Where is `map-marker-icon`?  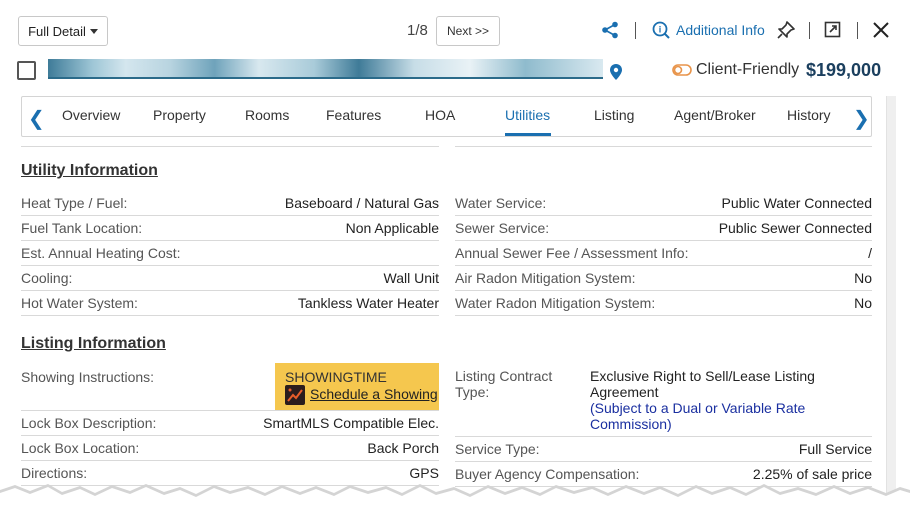
map-marker-icon is located at coordinates (616, 72).